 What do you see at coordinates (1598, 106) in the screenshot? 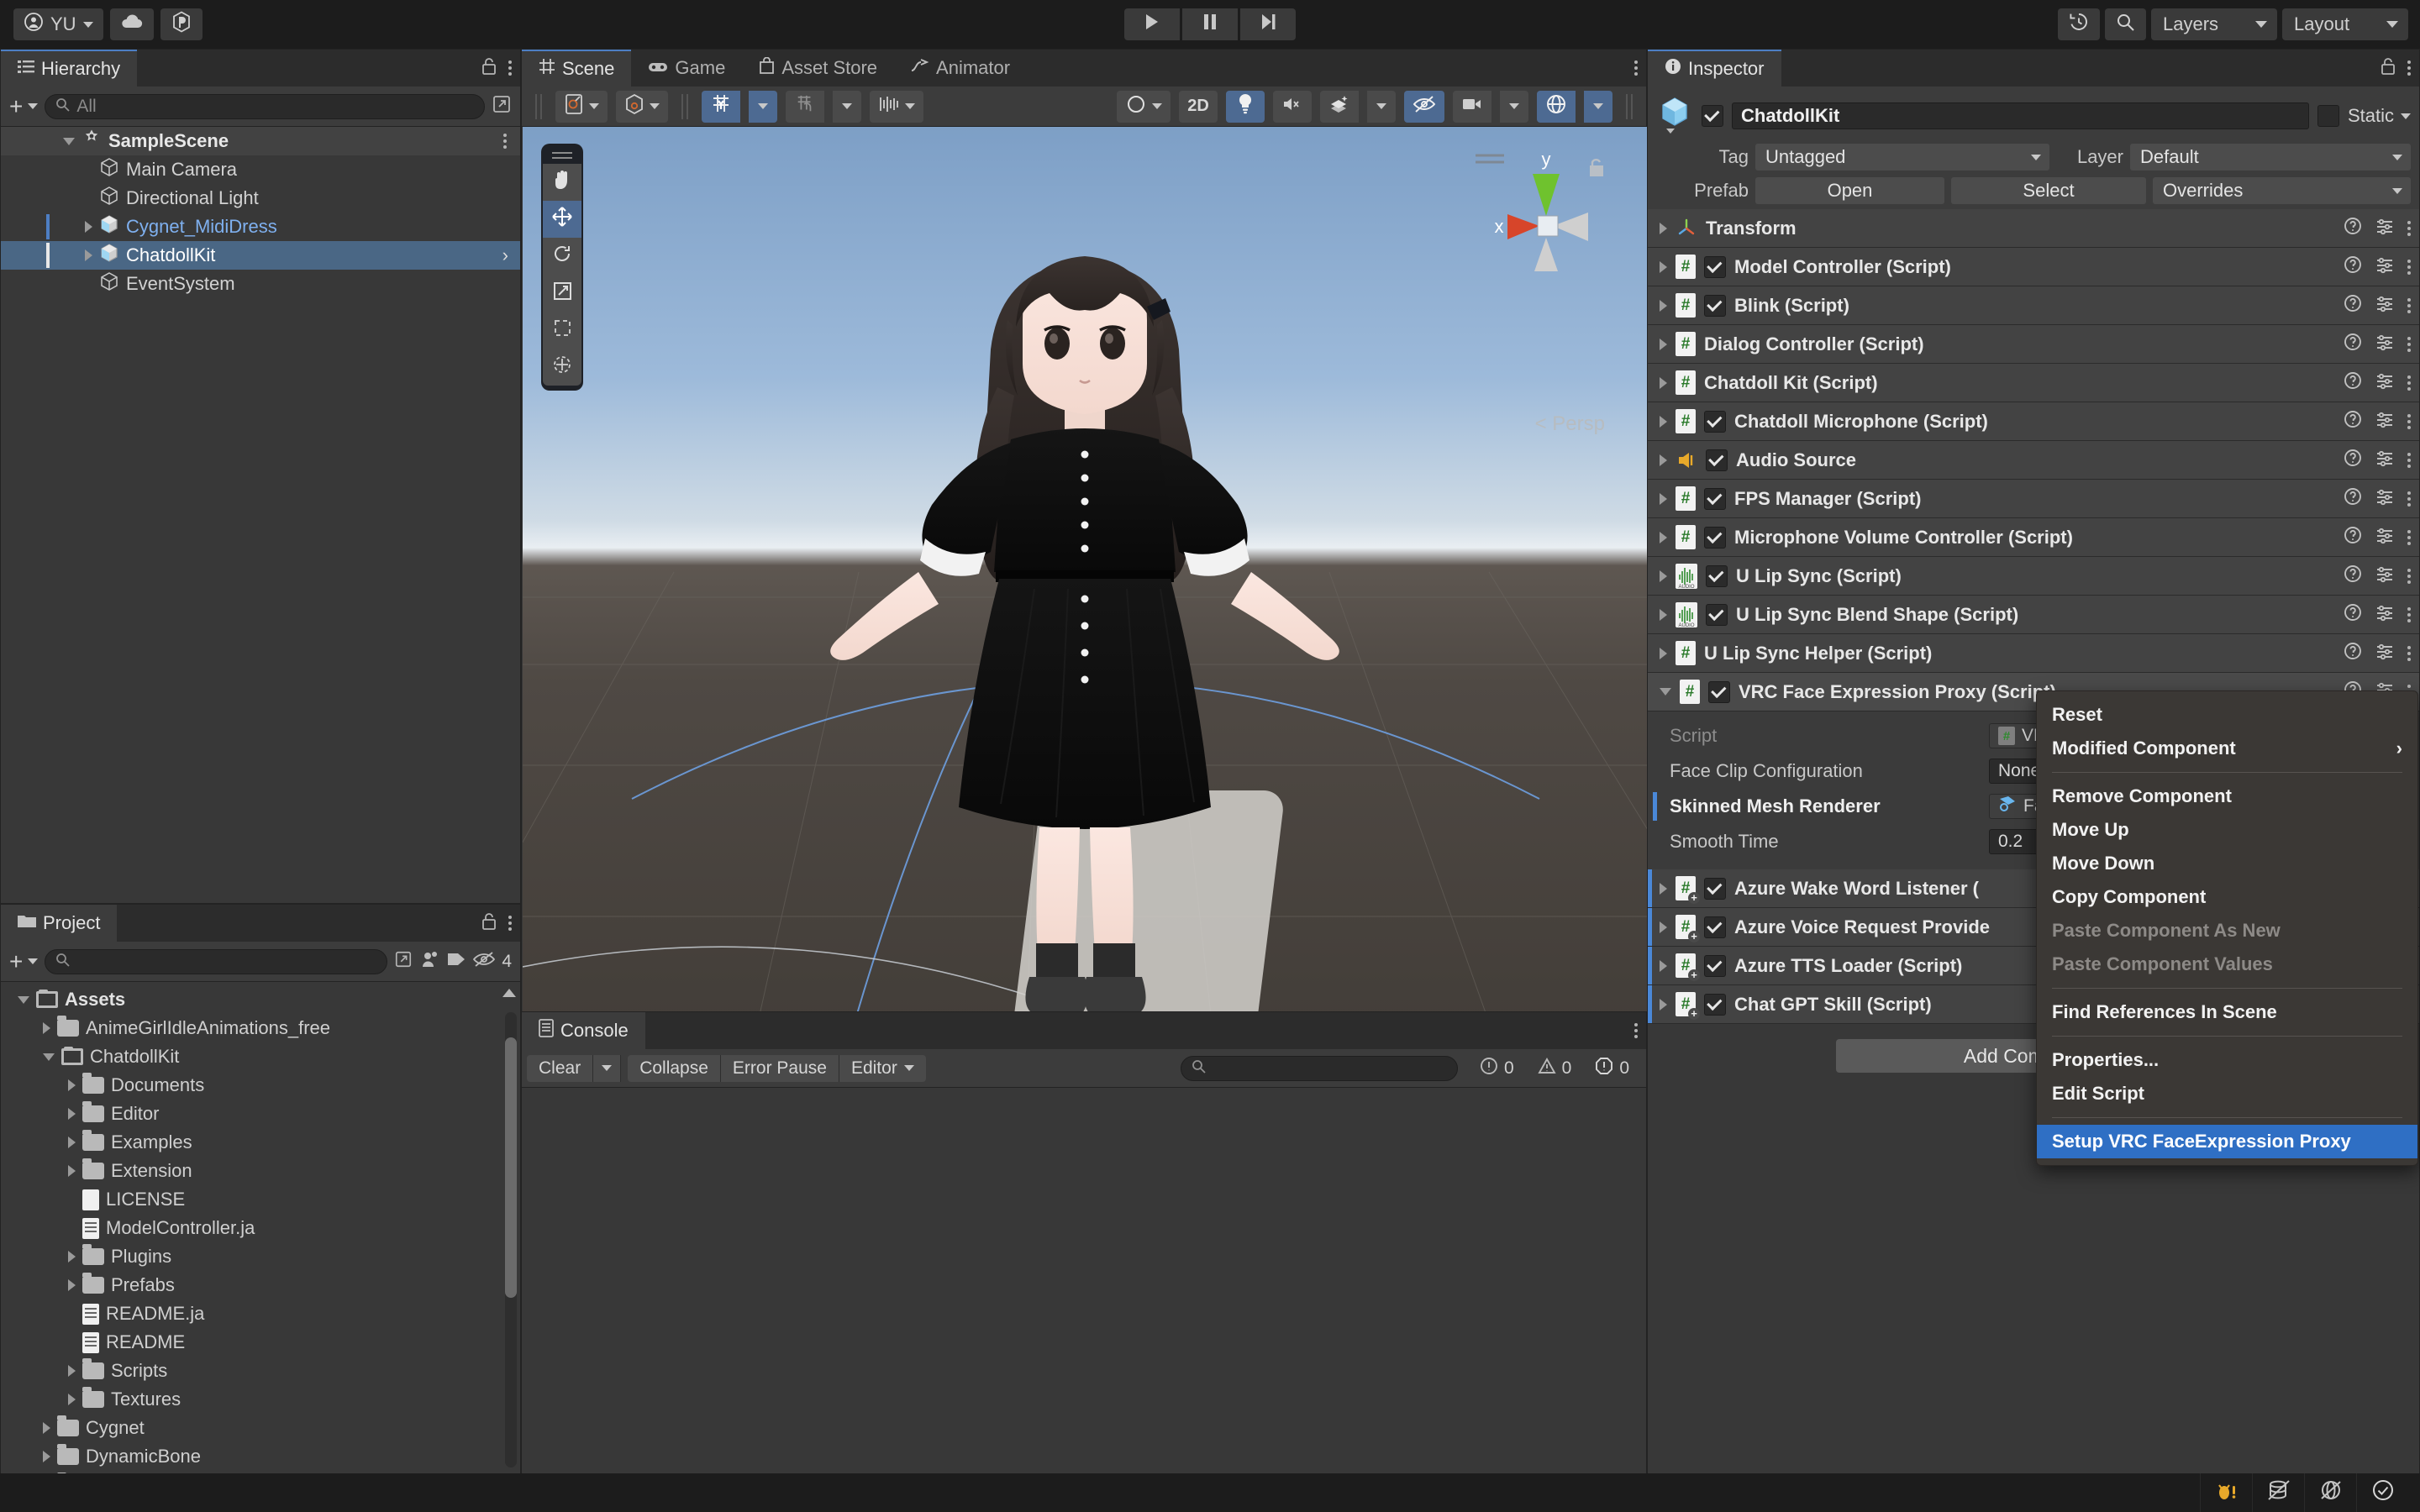
I see `gizmos-dropdown` at bounding box center [1598, 106].